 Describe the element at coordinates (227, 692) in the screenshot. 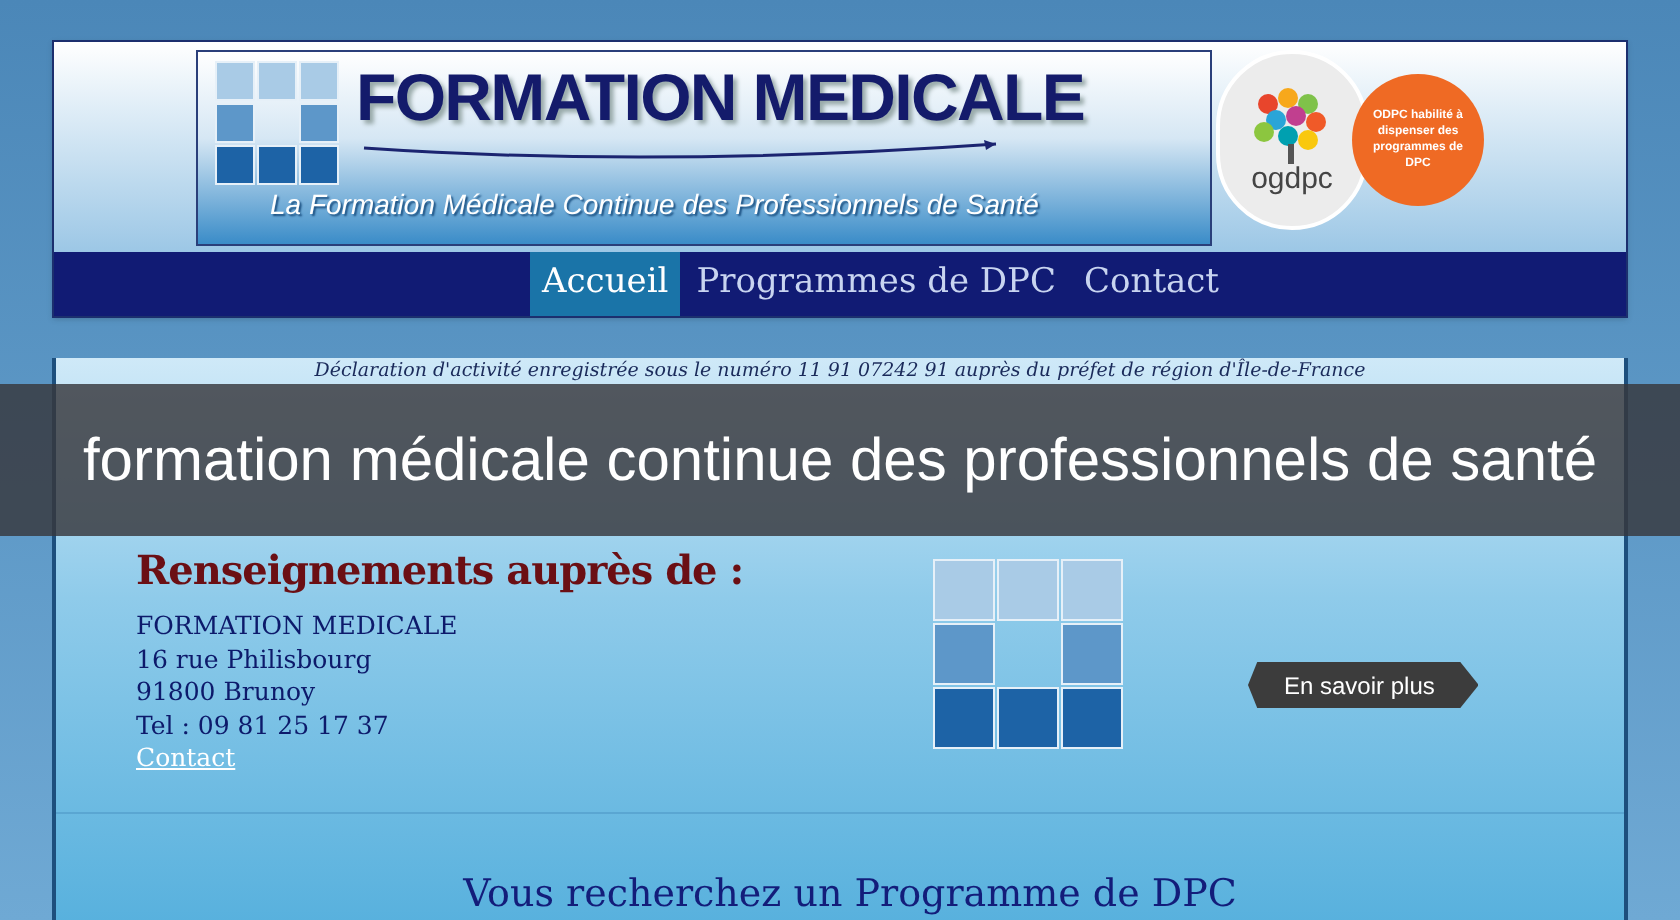

I see `address-line: 91800 Brunoy` at that location.